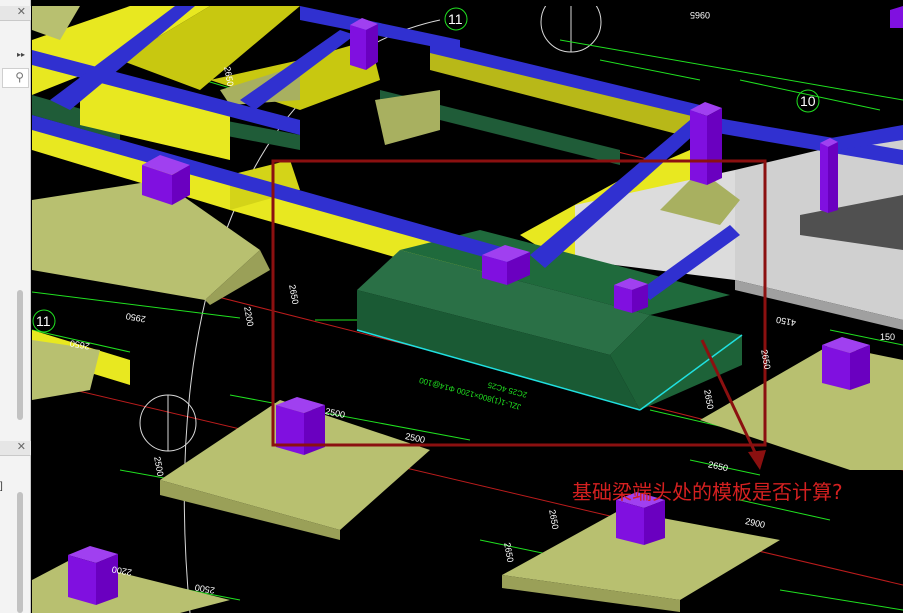 This screenshot has height=613, width=903. Describe the element at coordinates (700, 15) in the screenshot. I see `dim-text: 0965` at that location.